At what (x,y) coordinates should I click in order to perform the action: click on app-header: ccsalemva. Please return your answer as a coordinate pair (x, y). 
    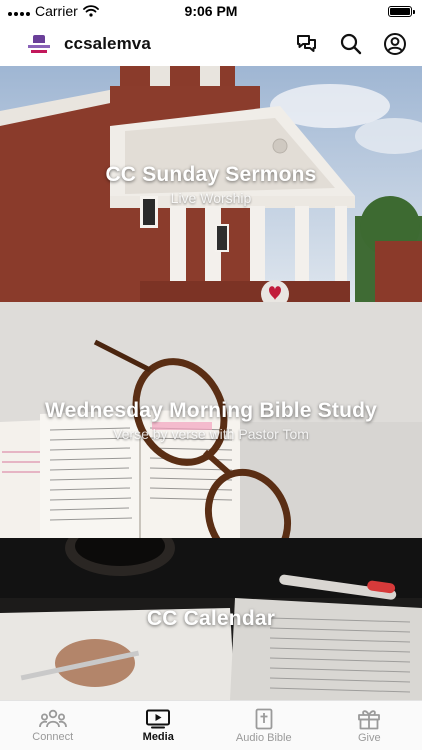
    Looking at the image, I should click on (211, 44).